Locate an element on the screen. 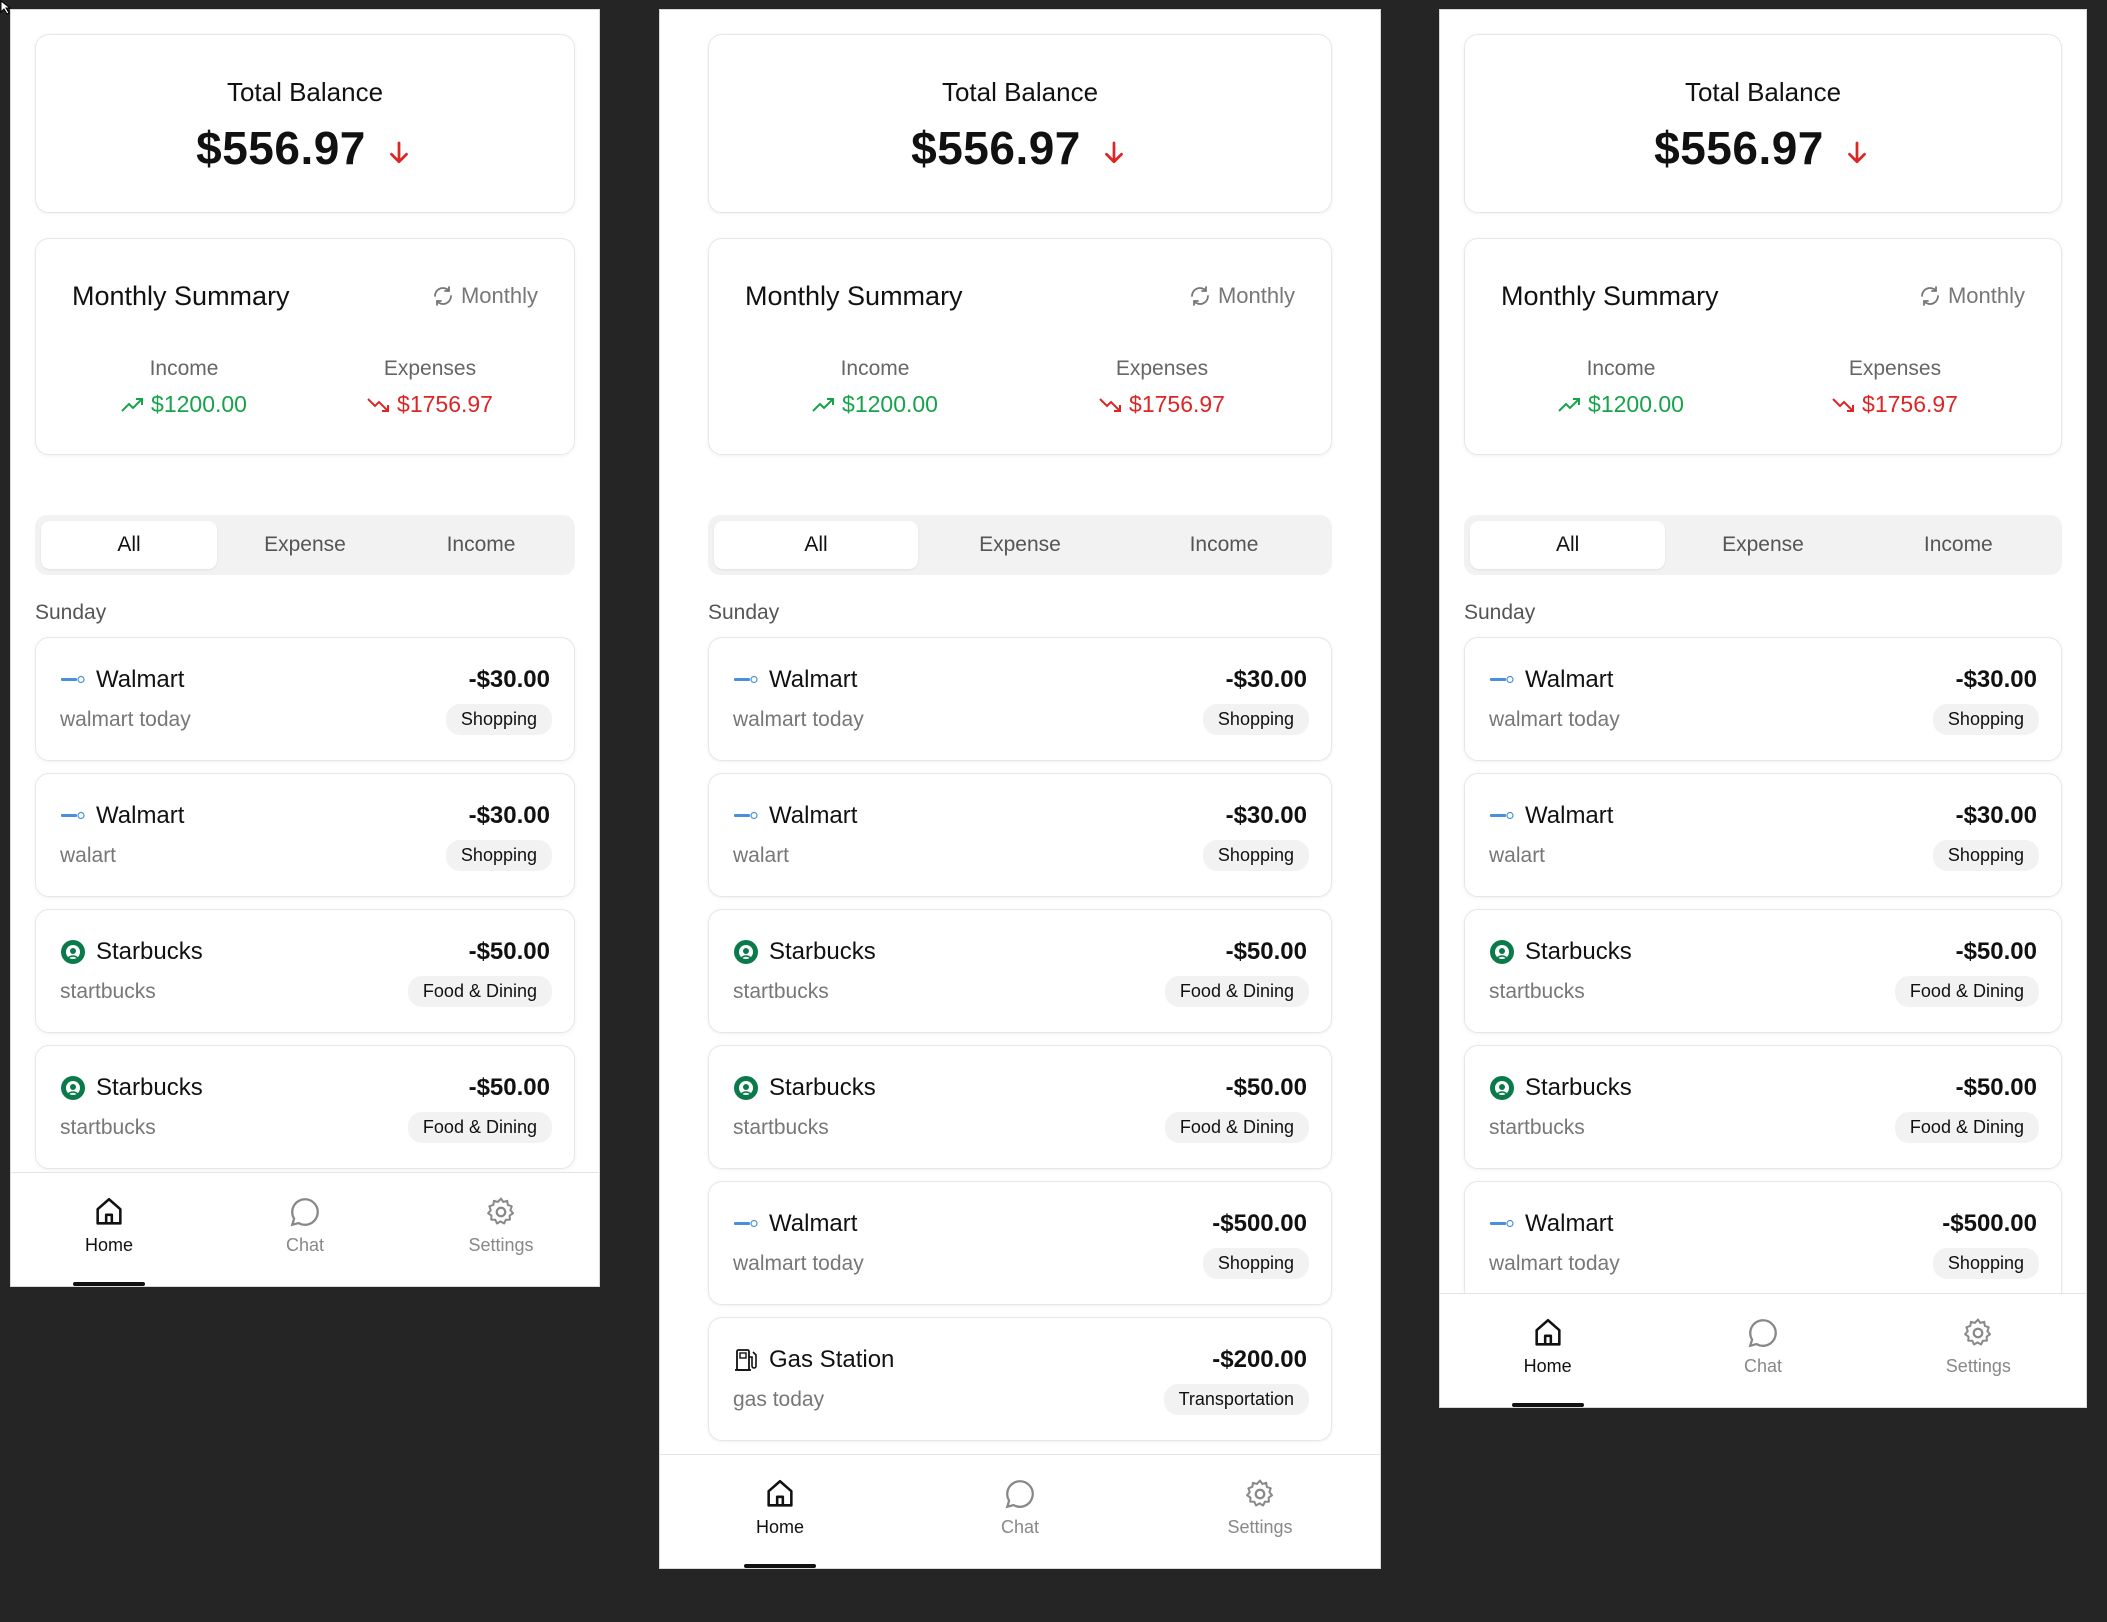 The width and height of the screenshot is (2107, 1622). summary-title: Monthly Summary is located at coordinates (1610, 296).